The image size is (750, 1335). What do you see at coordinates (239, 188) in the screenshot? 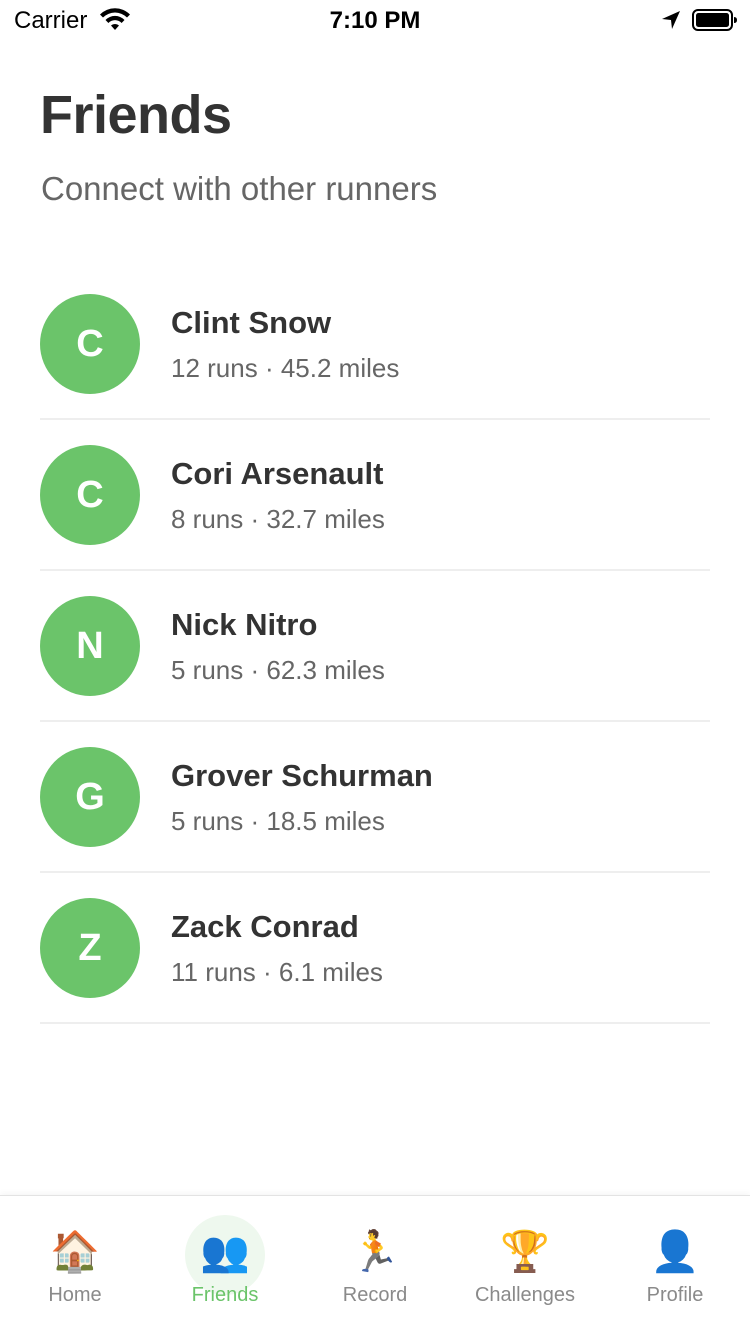
I see `page-subtitle: Connect with other runners` at bounding box center [239, 188].